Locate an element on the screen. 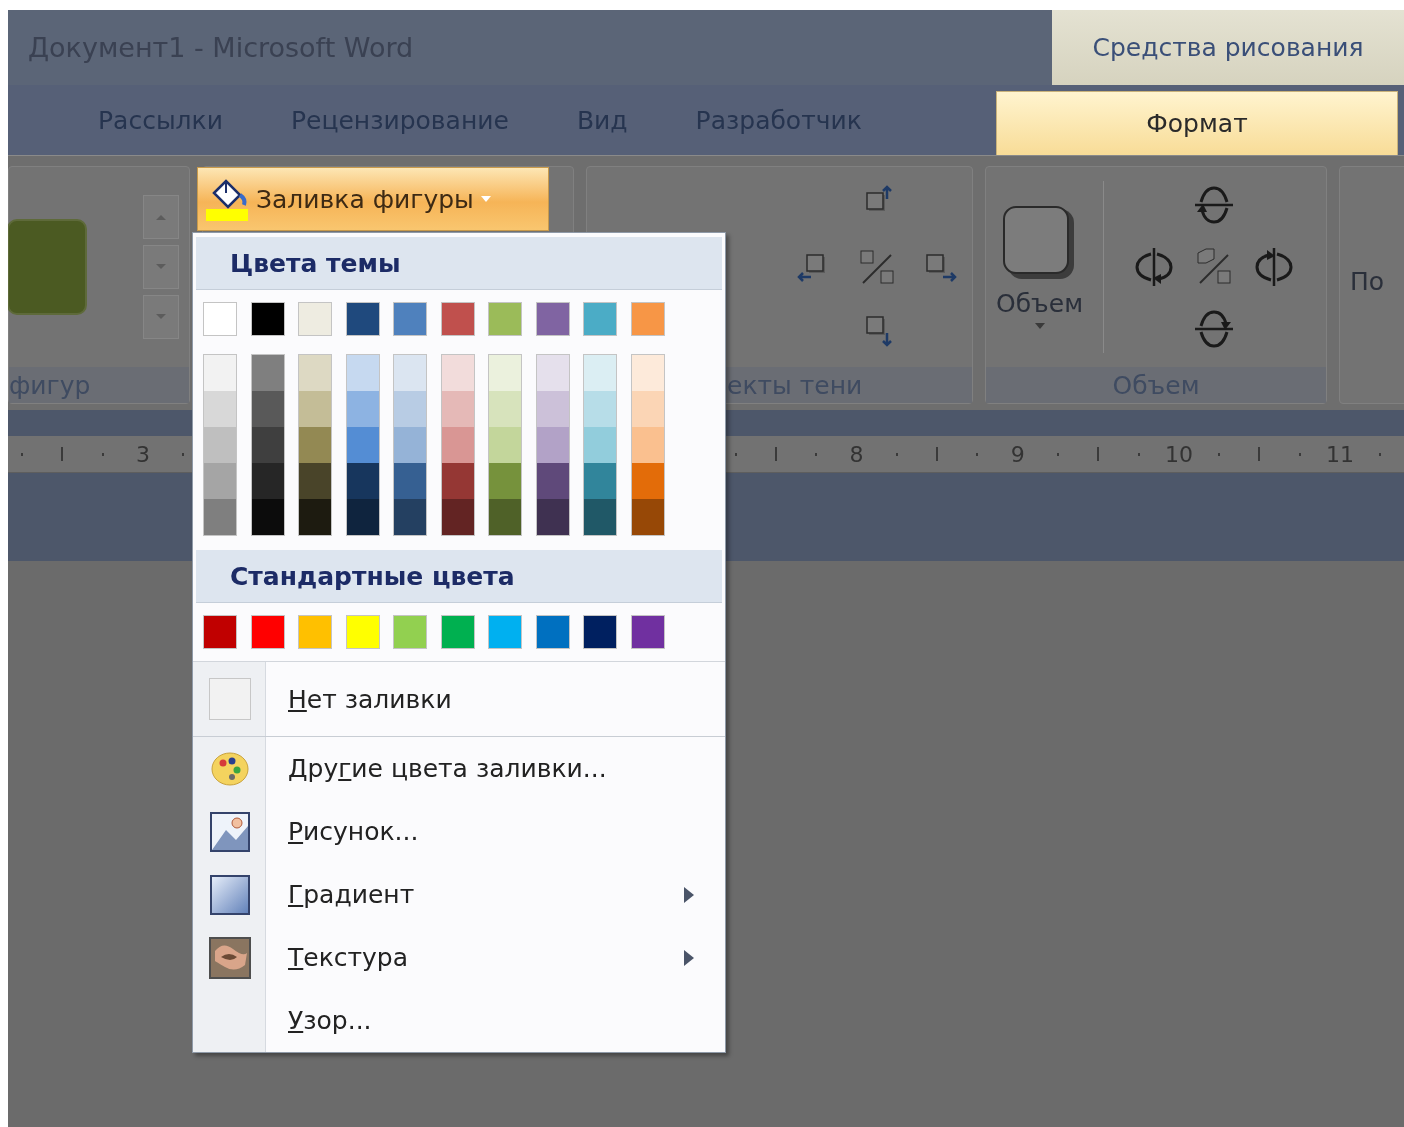  shape-fill-button: Заливка фигуры is located at coordinates (373, 199).